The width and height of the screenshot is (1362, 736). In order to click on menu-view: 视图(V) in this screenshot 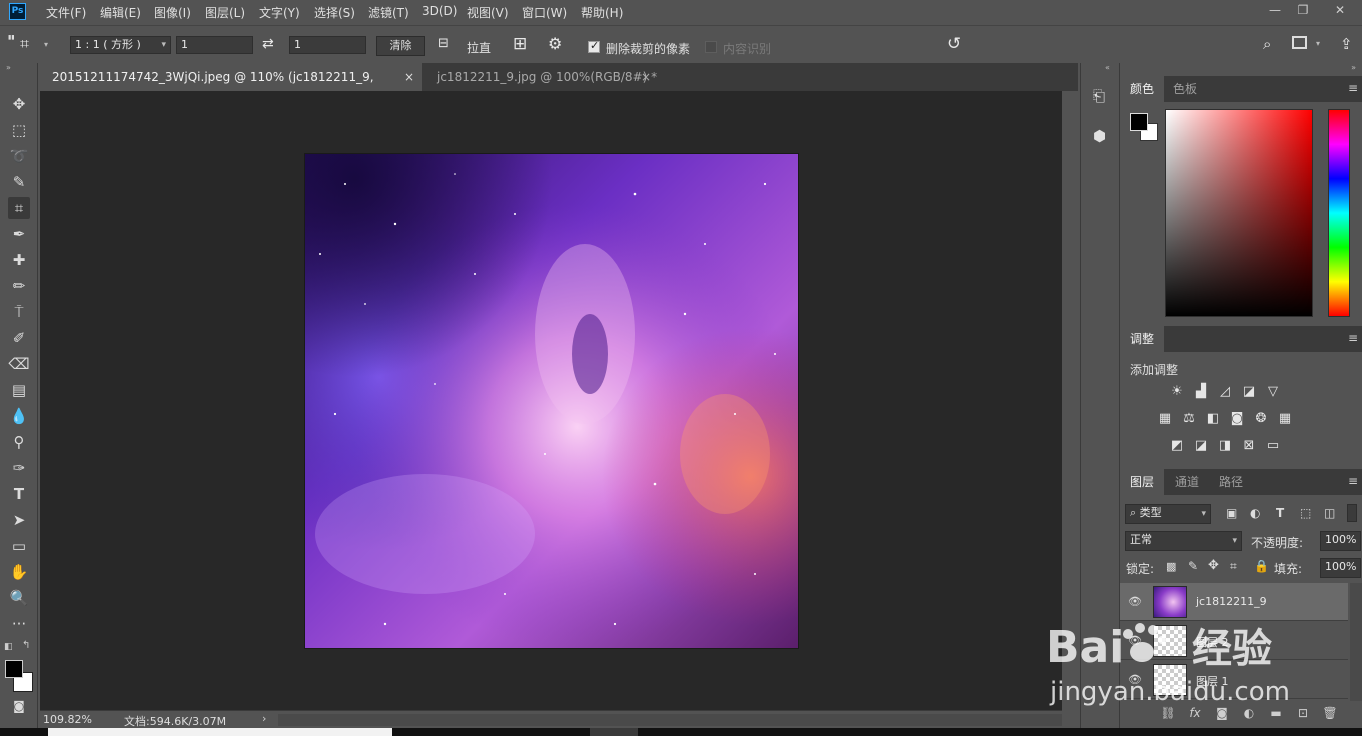, I will do `click(488, 12)`.